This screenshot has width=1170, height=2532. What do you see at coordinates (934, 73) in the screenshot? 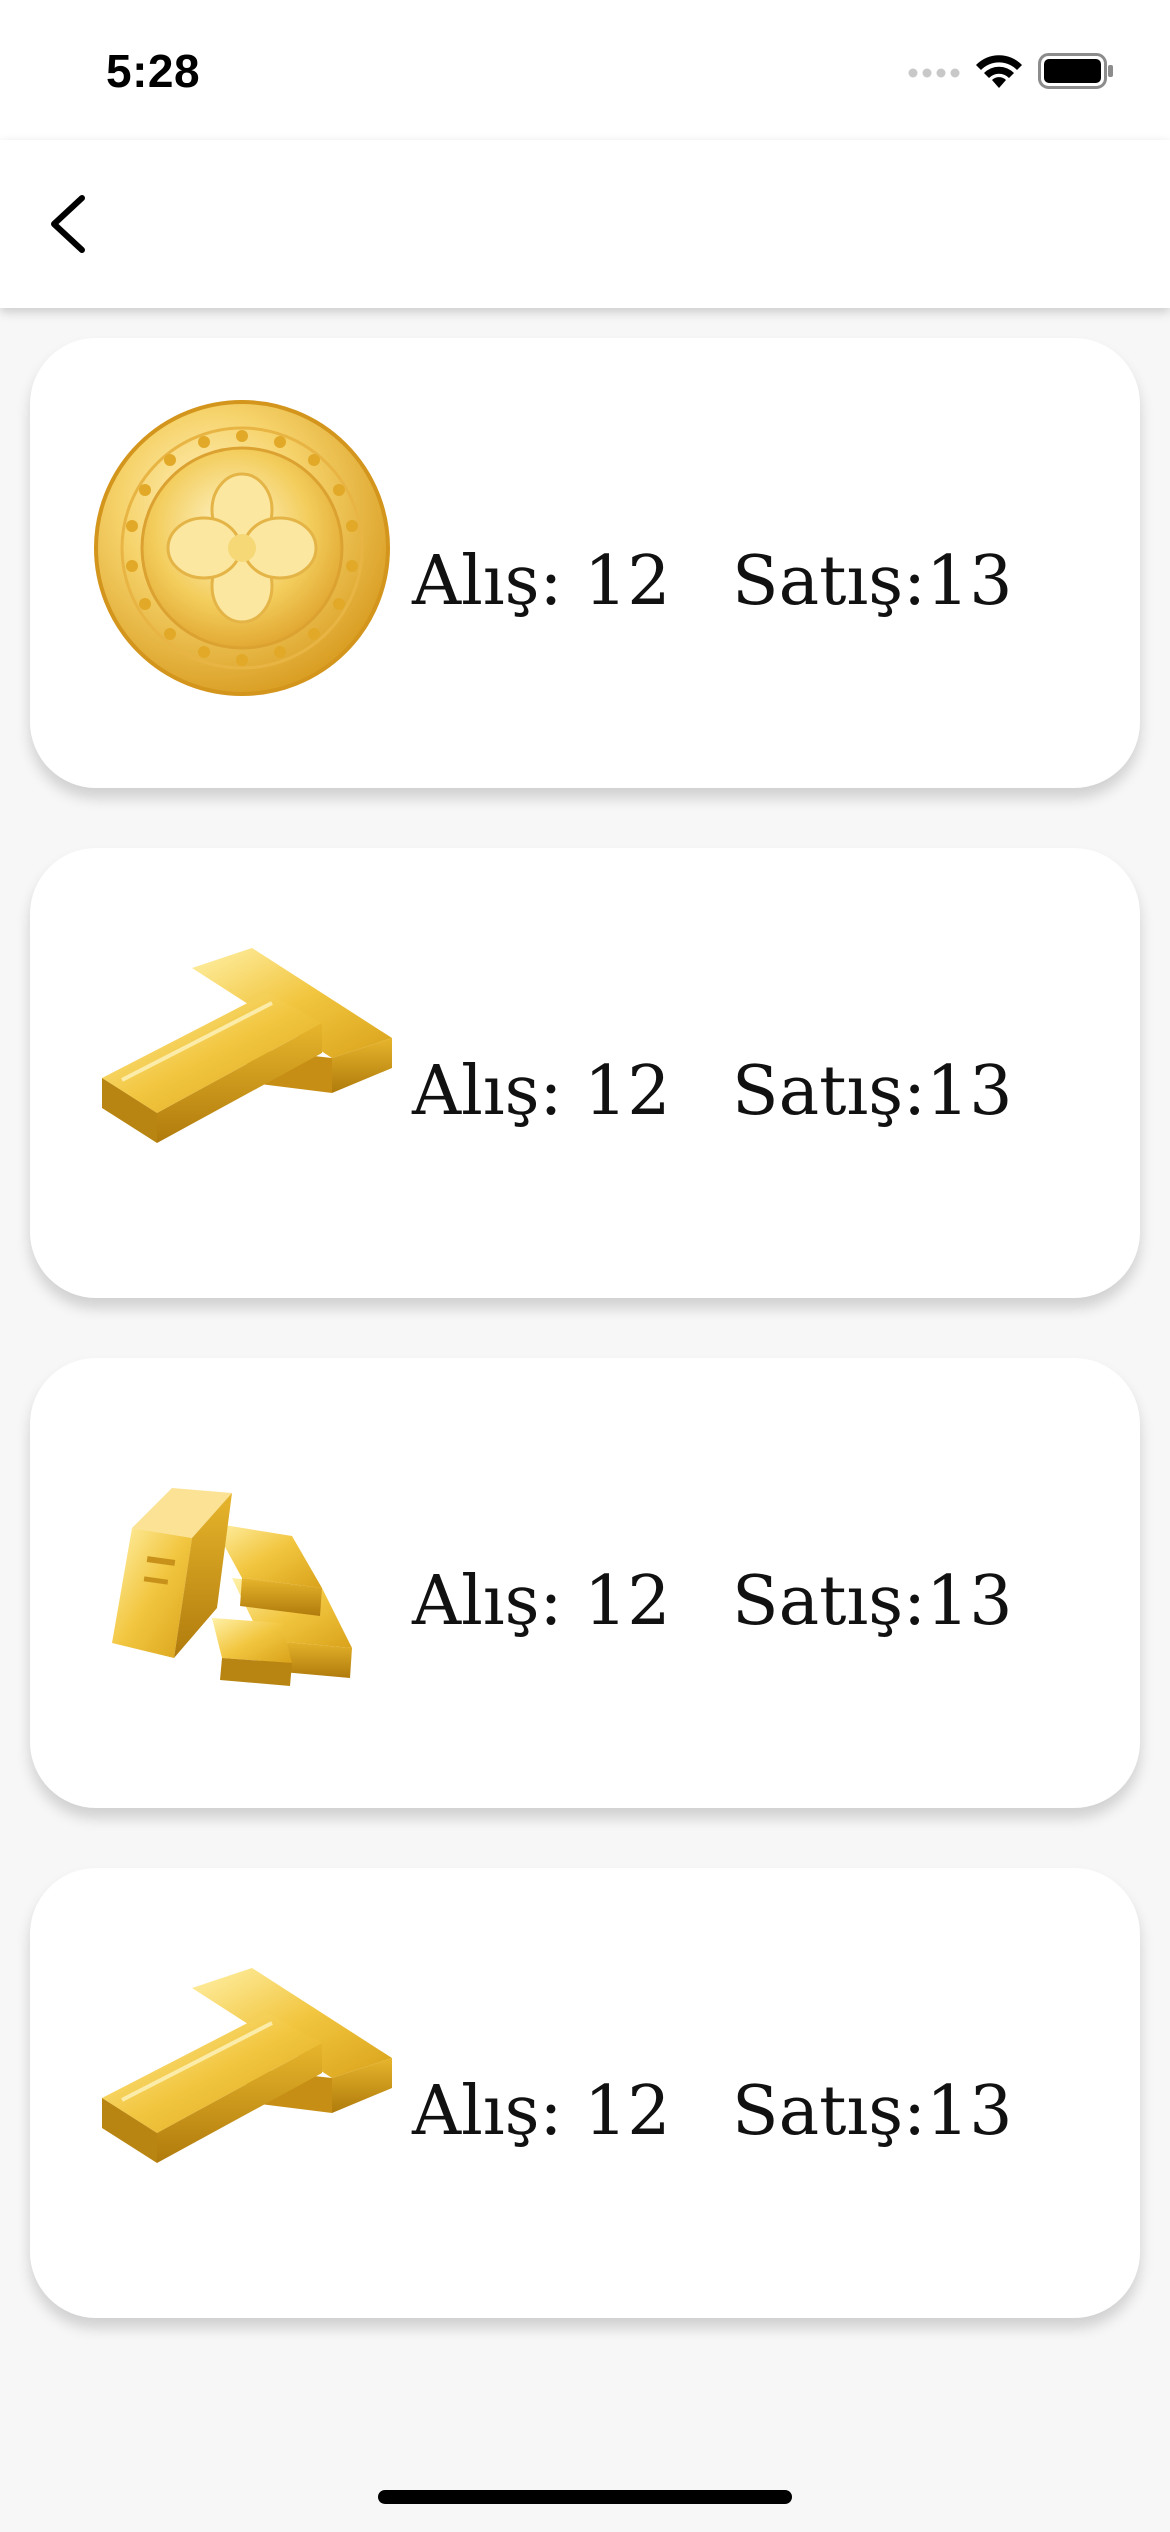
I see `signal-icon` at bounding box center [934, 73].